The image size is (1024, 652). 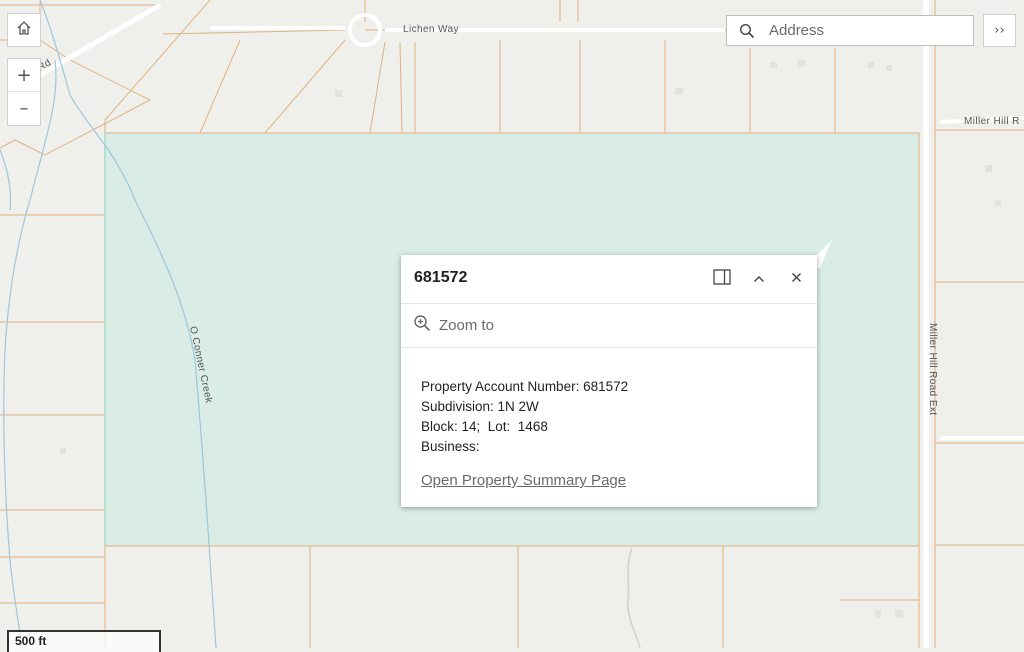 I want to click on zoom-to-label: Zoom to, so click(x=467, y=325).